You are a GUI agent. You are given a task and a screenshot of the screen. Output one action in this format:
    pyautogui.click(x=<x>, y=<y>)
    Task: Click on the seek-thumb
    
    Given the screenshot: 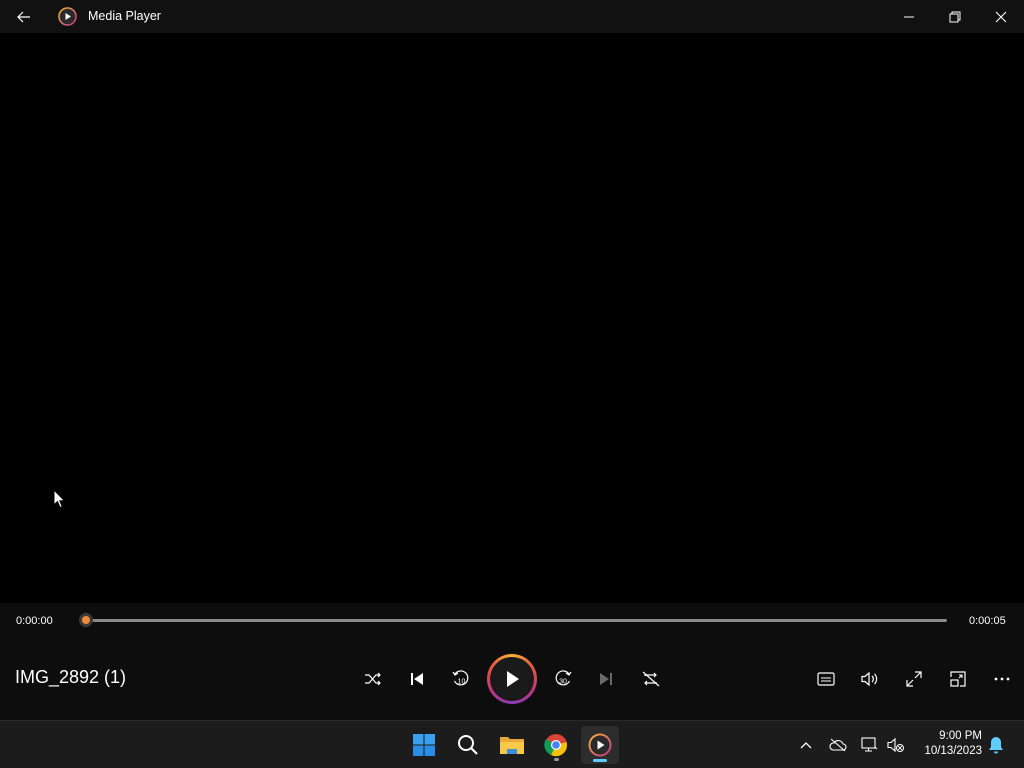 What is the action you would take?
    pyautogui.click(x=86, y=620)
    